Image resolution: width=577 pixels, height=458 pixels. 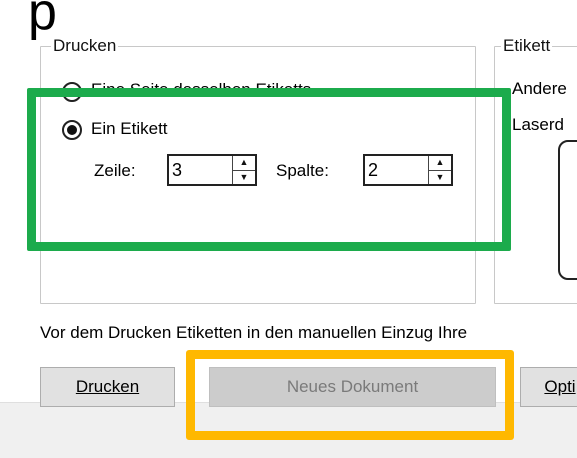 I want to click on options-button: Opti, so click(x=548, y=387).